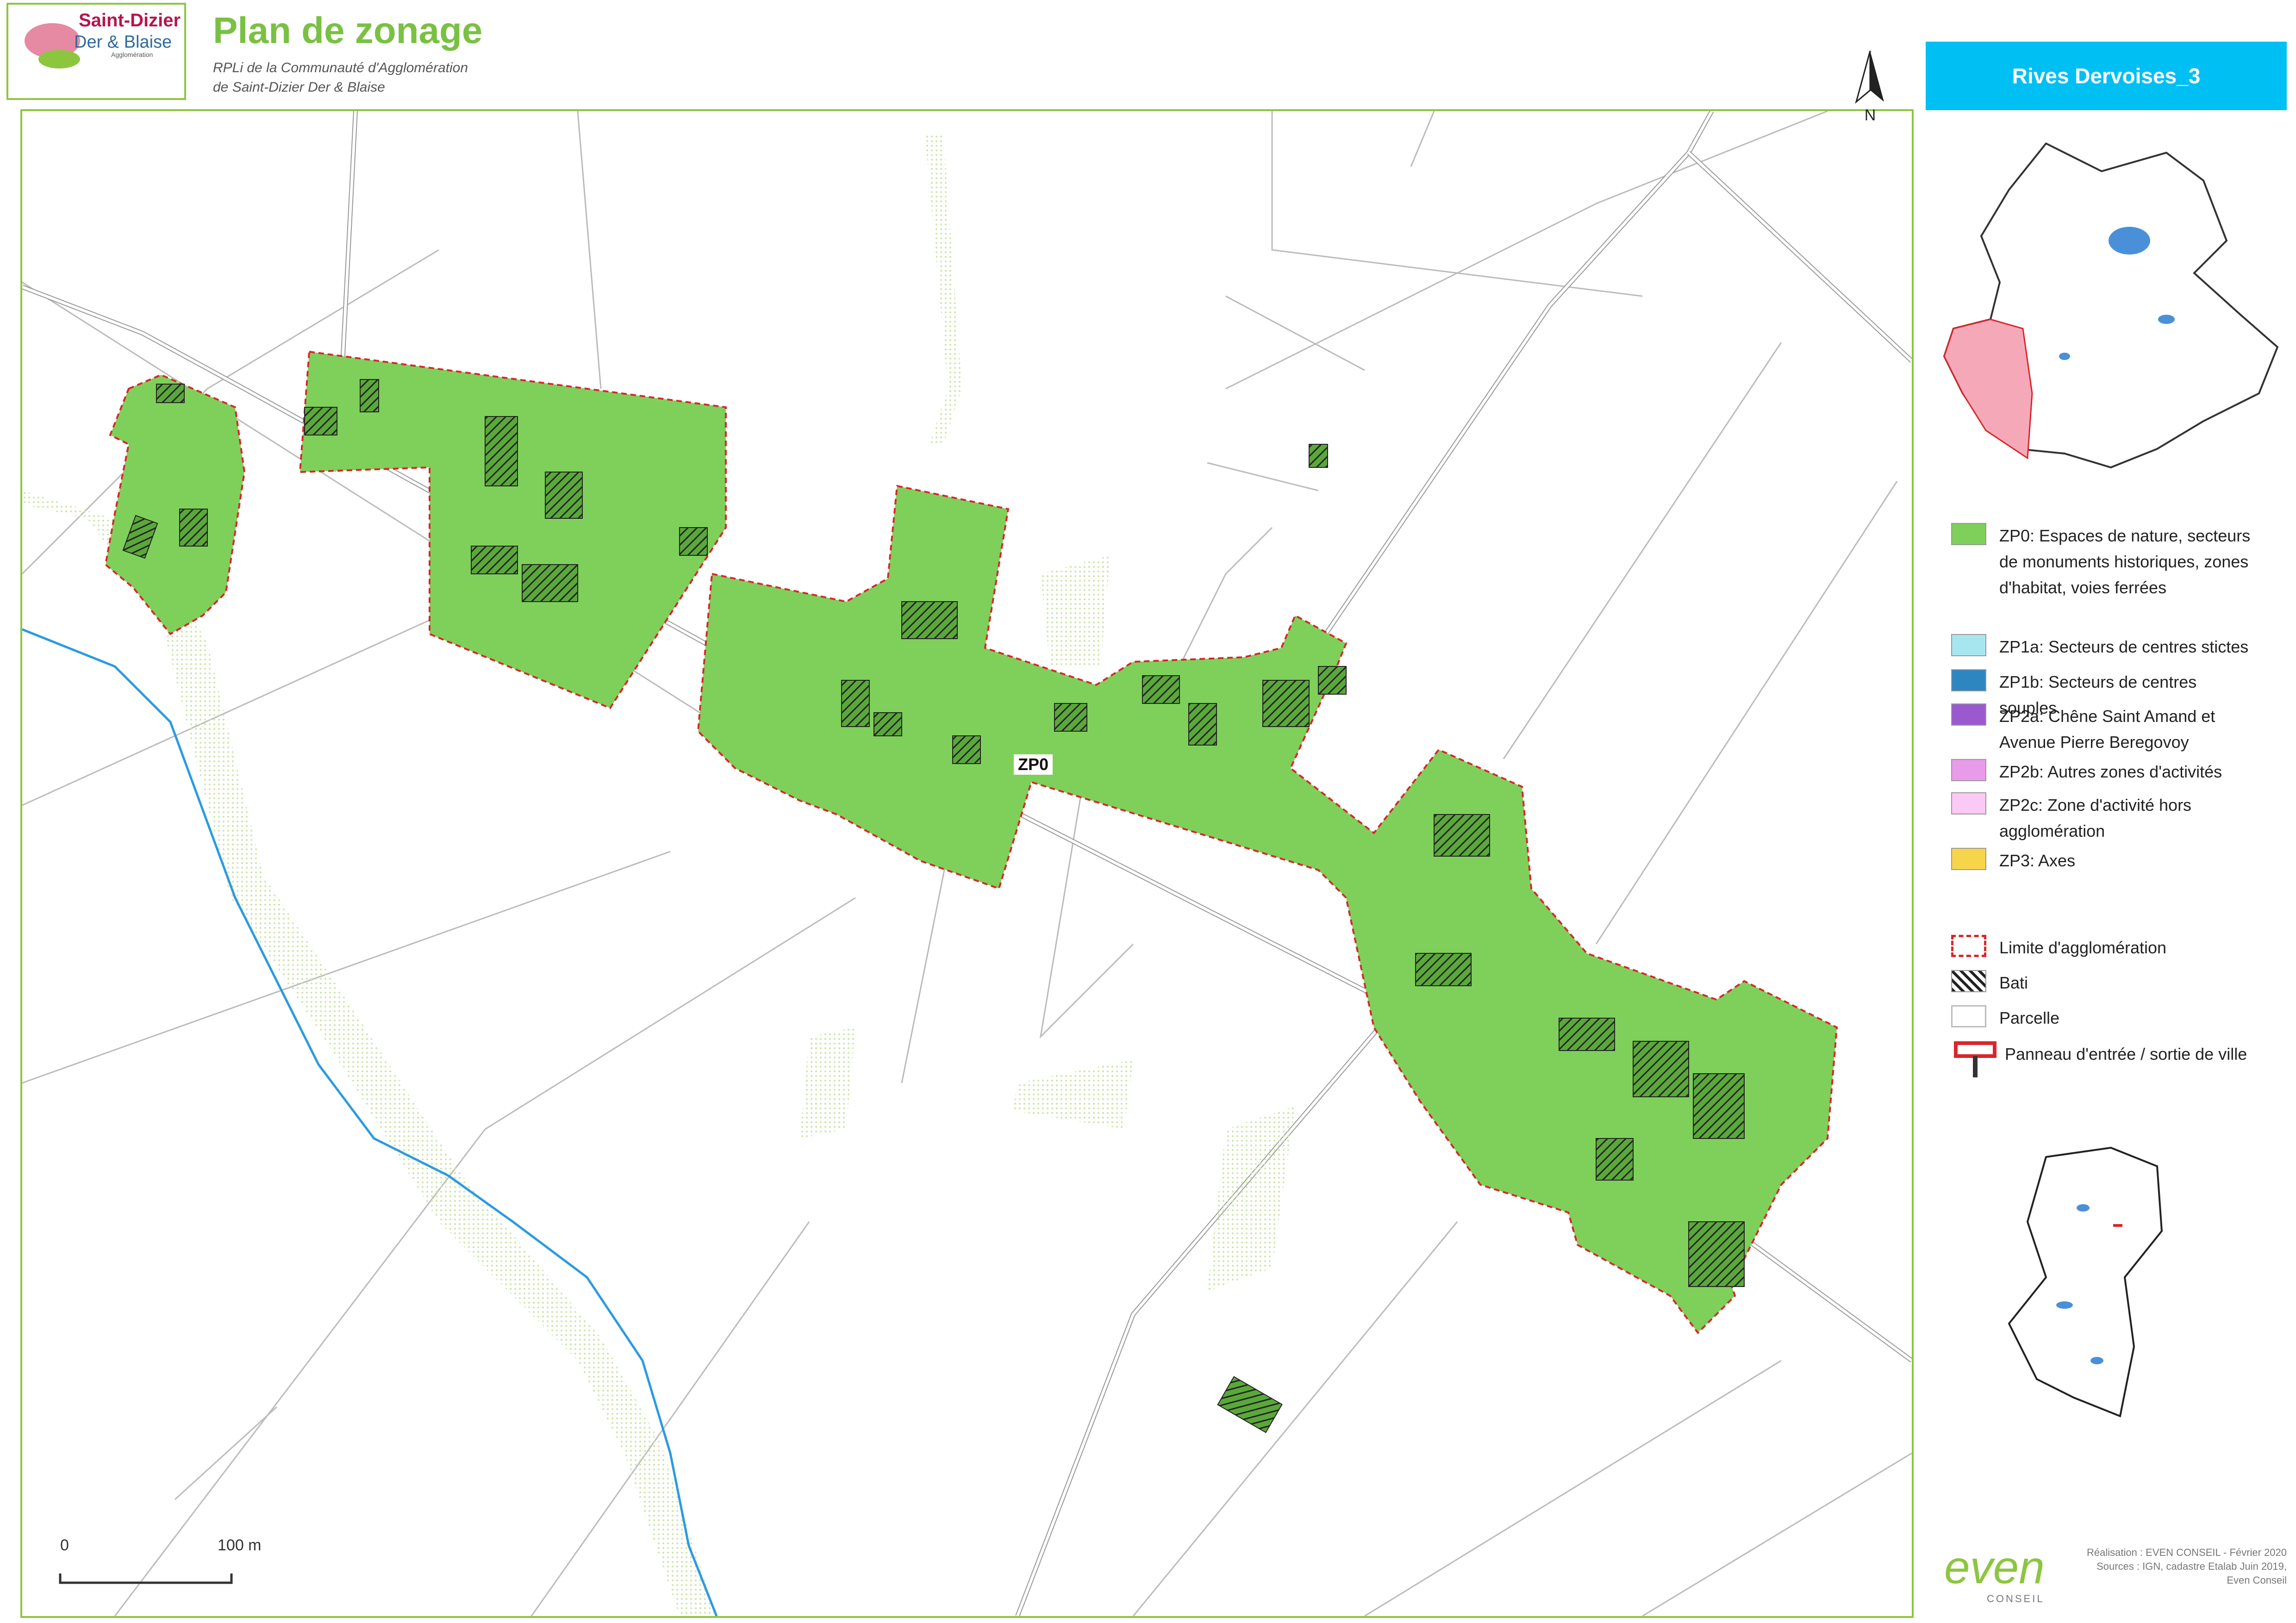 This screenshot has width=2296, height=1623. Describe the element at coordinates (1968, 946) in the screenshot. I see `dashed-red-box-icon` at that location.